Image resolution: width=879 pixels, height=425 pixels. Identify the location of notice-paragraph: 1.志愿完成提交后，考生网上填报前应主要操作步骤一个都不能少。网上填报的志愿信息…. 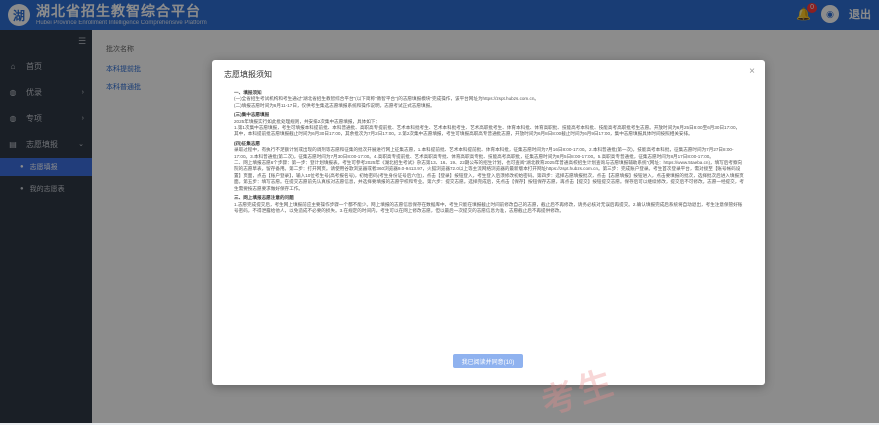
(488, 207).